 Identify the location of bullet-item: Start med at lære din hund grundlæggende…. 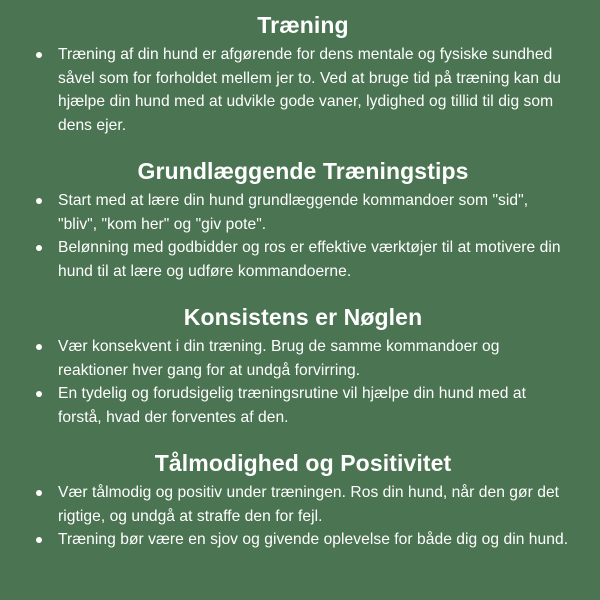
(303, 212).